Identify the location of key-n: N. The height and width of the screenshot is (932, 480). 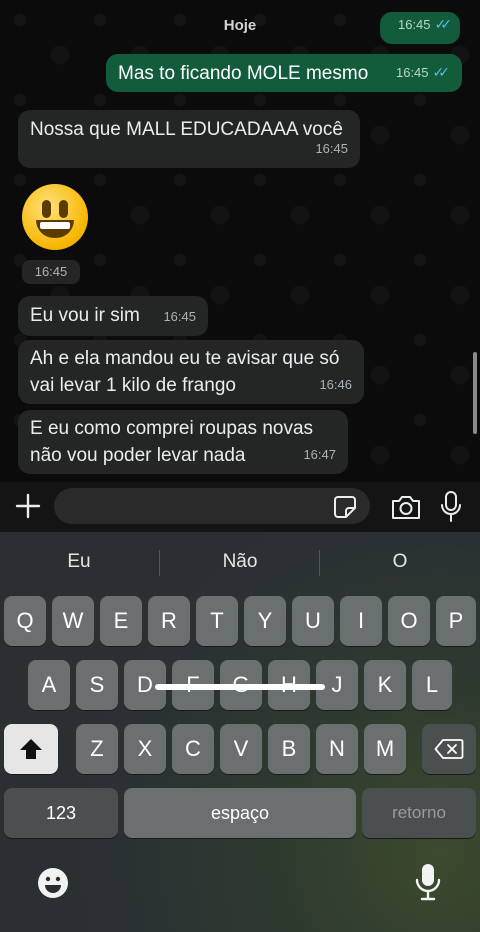
(337, 749).